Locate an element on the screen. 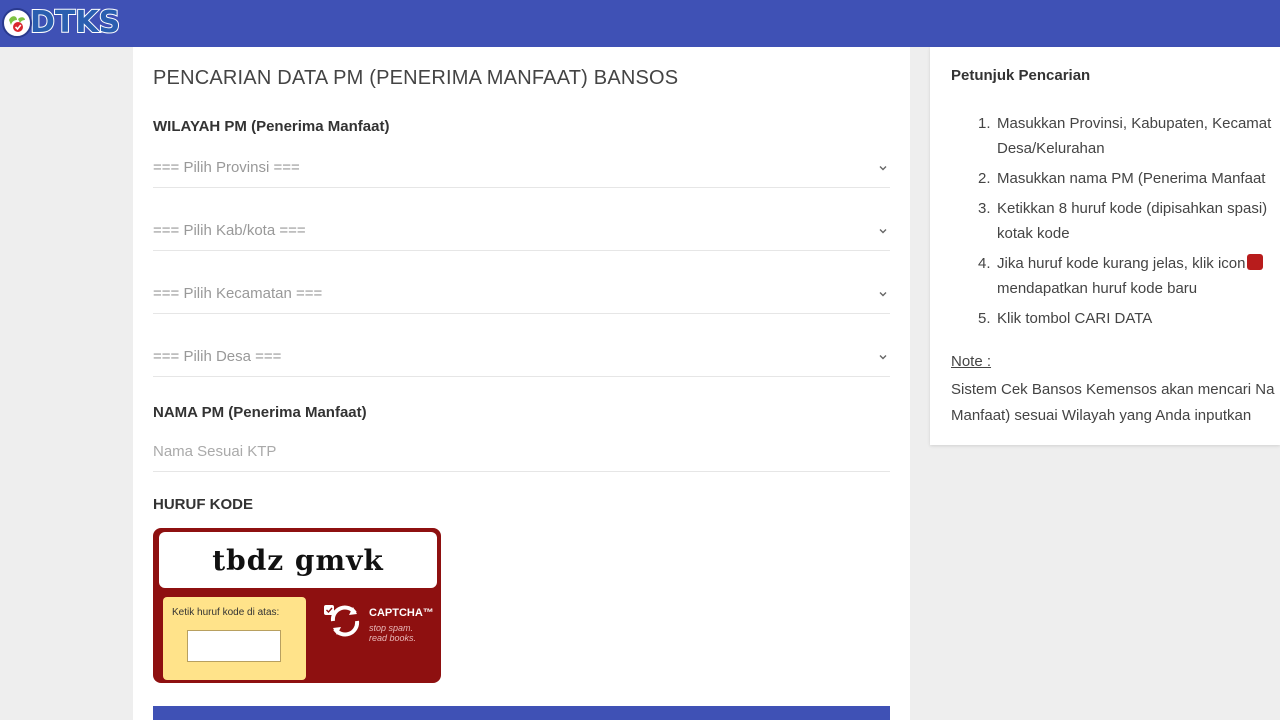 This screenshot has width=1280, height=720. kecamatan-select-value: === Pilih Kecamatan === is located at coordinates (238, 293).